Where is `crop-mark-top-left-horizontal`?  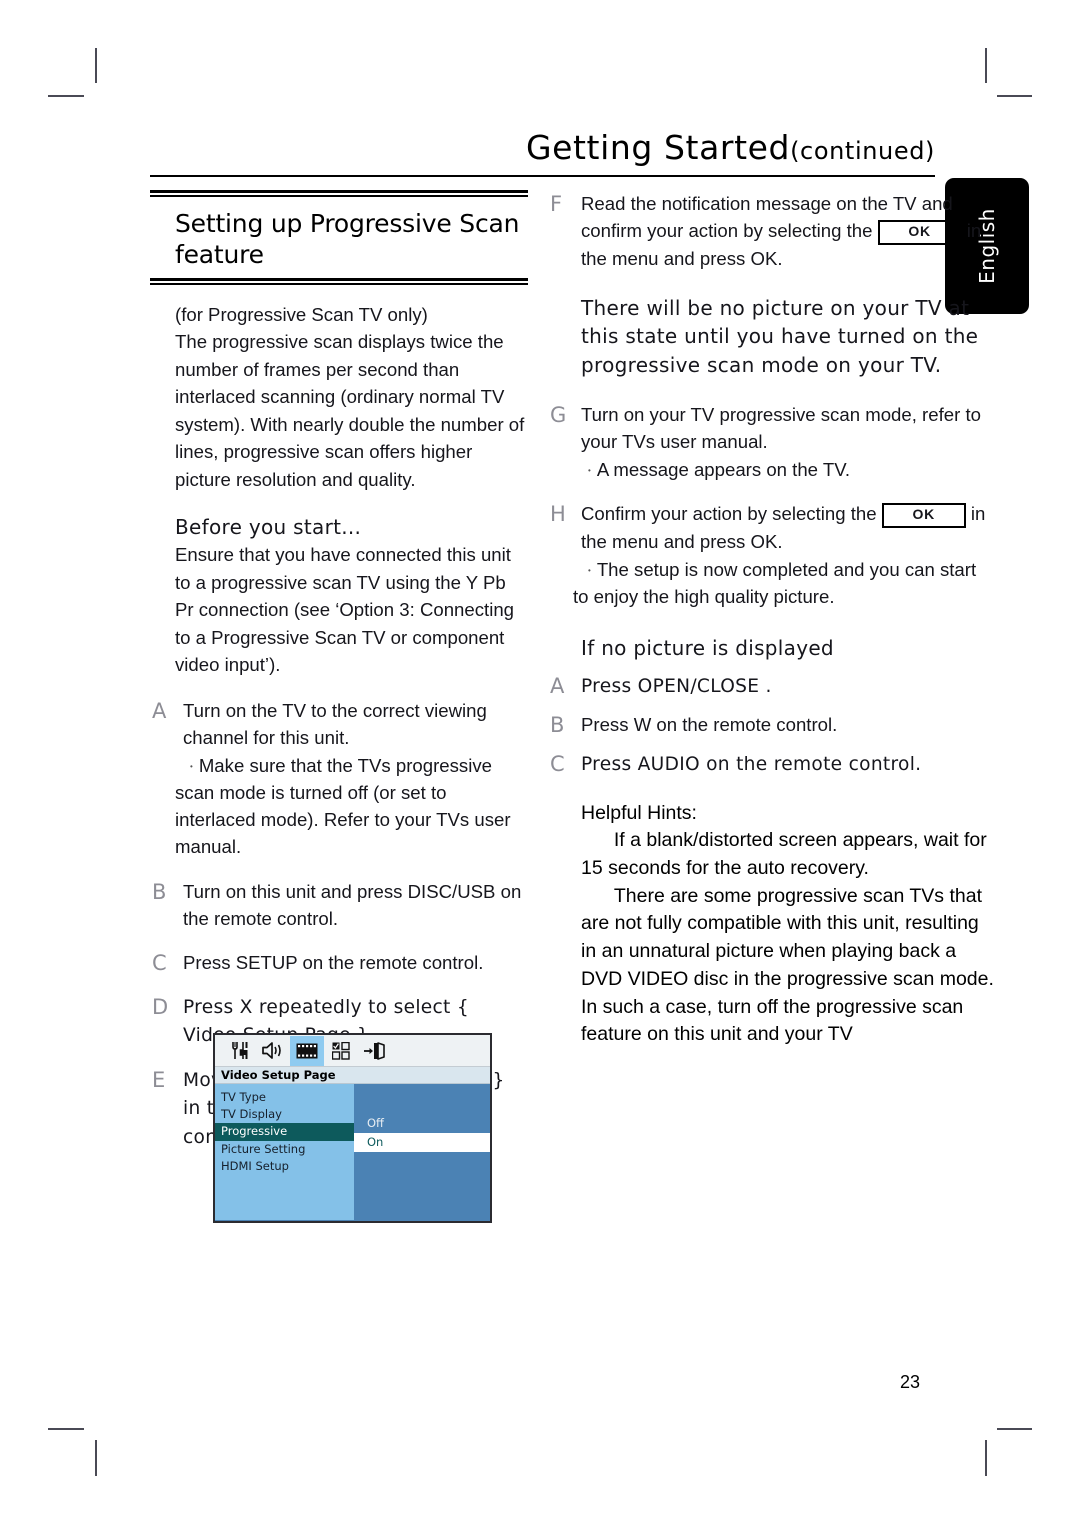 crop-mark-top-left-horizontal is located at coordinates (66, 96).